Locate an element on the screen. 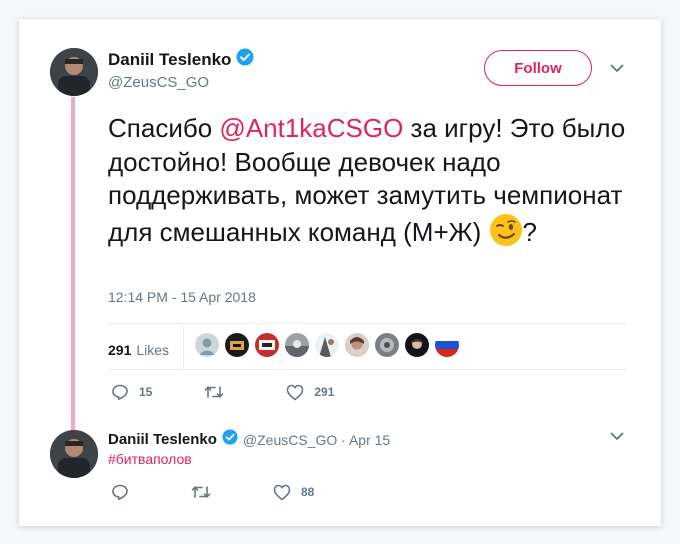 The height and width of the screenshot is (544, 680). likes-summary: 291 Likes is located at coordinates (138, 350).